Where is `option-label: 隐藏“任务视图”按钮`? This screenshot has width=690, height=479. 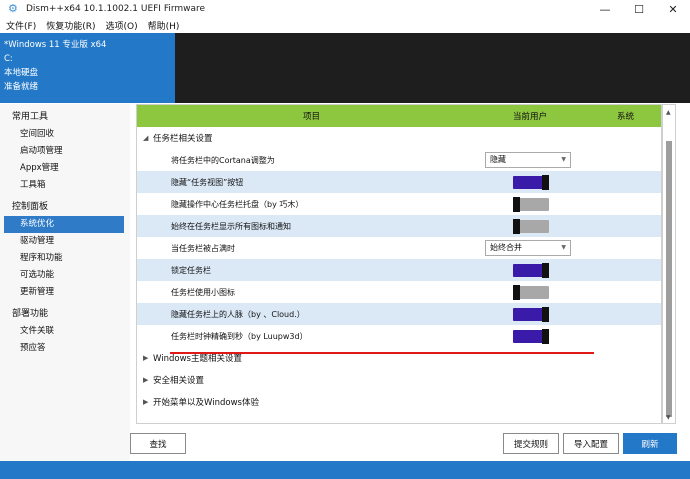 option-label: 隐藏“任务视图”按钮 is located at coordinates (207, 182).